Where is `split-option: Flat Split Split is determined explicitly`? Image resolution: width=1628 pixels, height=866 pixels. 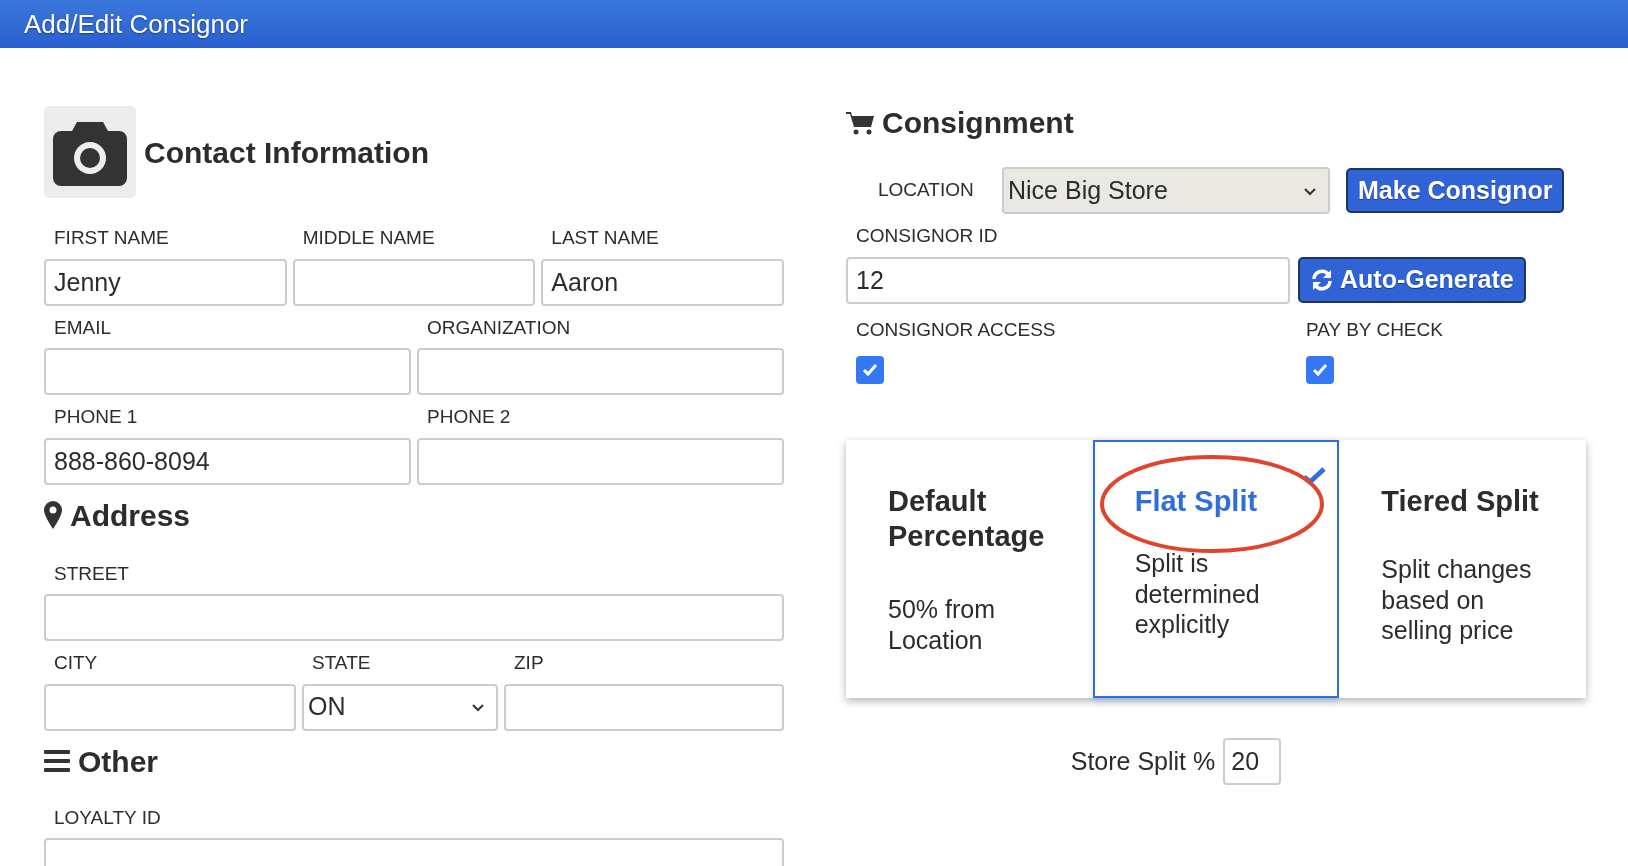 split-option: Flat Split Split is determined explicitly is located at coordinates (1216, 569).